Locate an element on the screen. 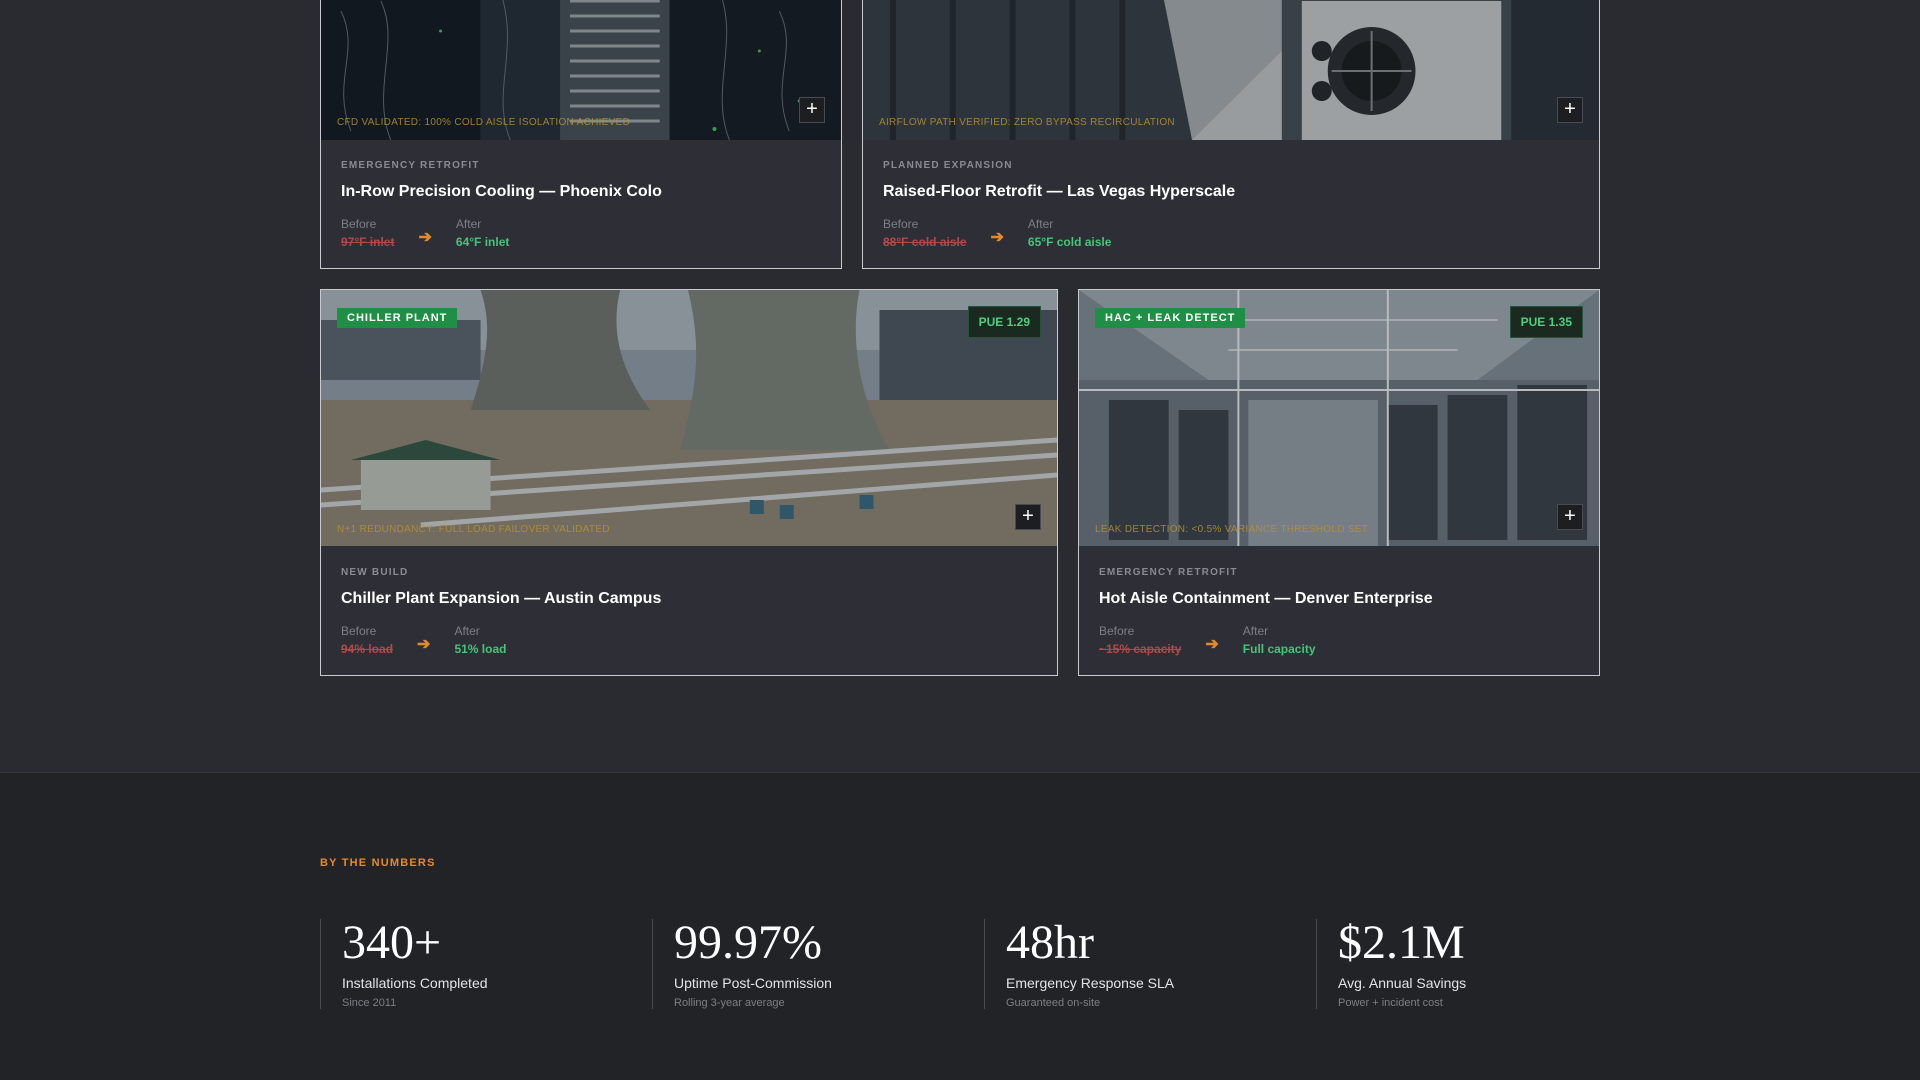  before-value: 94% load is located at coordinates (367, 649).